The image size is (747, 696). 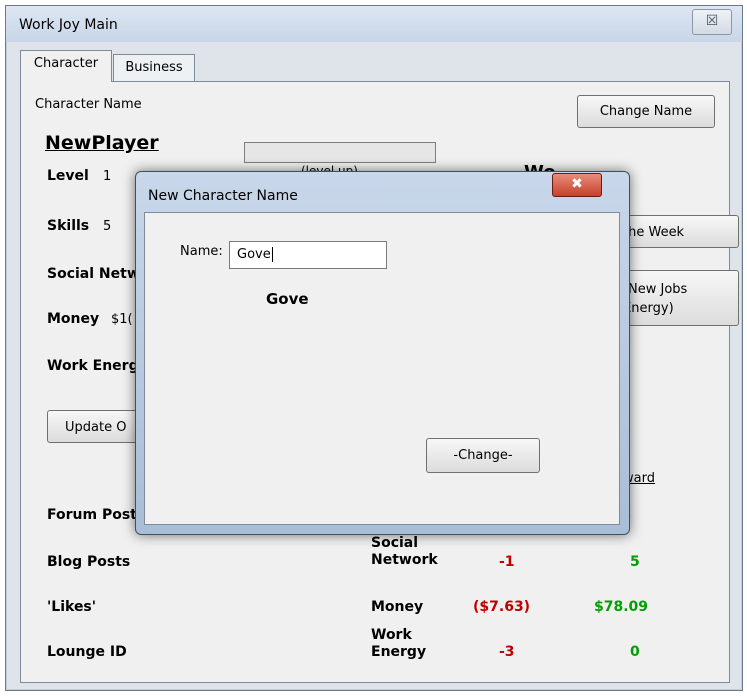 What do you see at coordinates (272, 254) in the screenshot?
I see `text-caret` at bounding box center [272, 254].